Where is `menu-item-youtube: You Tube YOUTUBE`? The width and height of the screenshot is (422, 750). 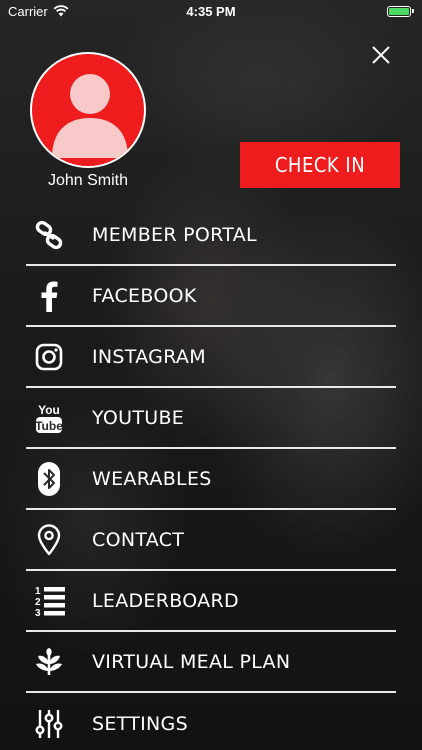
menu-item-youtube: You Tube YOUTUBE is located at coordinates (211, 418).